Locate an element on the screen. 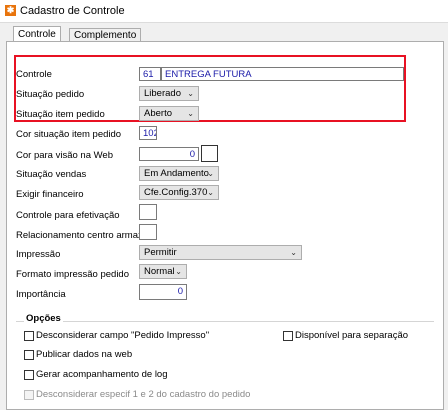 This screenshot has width=448, height=410. exigir-financeiro-select: Cfe.Config.370 ⌄ is located at coordinates (179, 192).